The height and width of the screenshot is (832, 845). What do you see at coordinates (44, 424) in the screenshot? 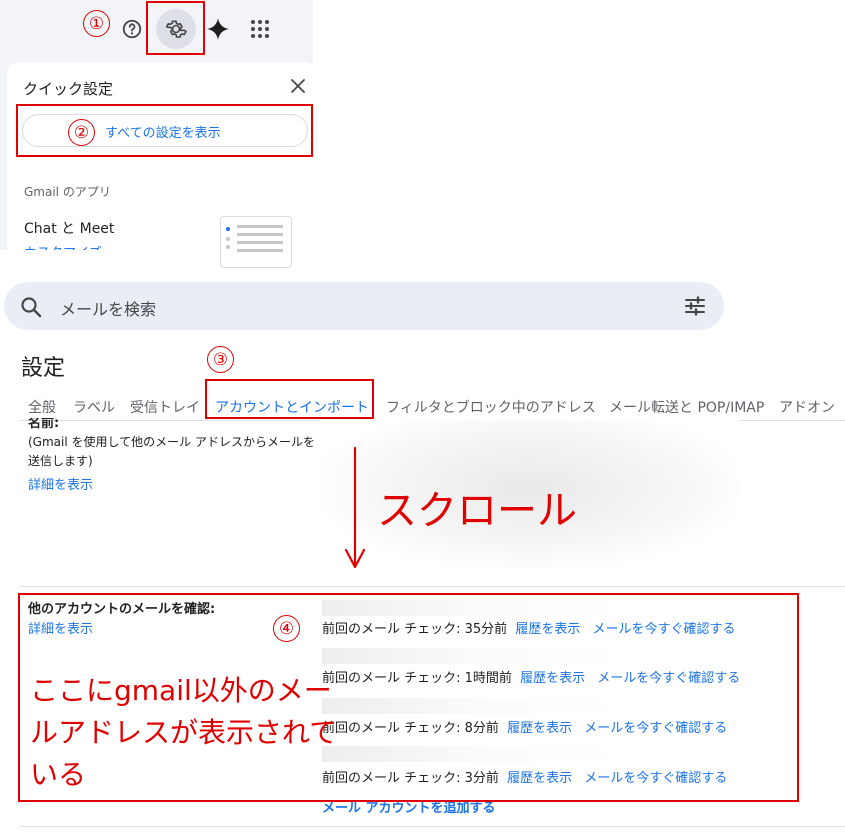
I see `name-label-text: 名前:` at bounding box center [44, 424].